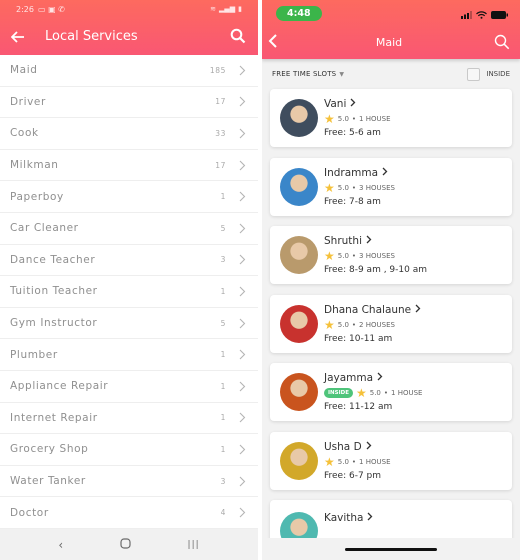 This screenshot has width=520, height=560. What do you see at coordinates (276, 42) in the screenshot?
I see `chevron-left-icon` at bounding box center [276, 42].